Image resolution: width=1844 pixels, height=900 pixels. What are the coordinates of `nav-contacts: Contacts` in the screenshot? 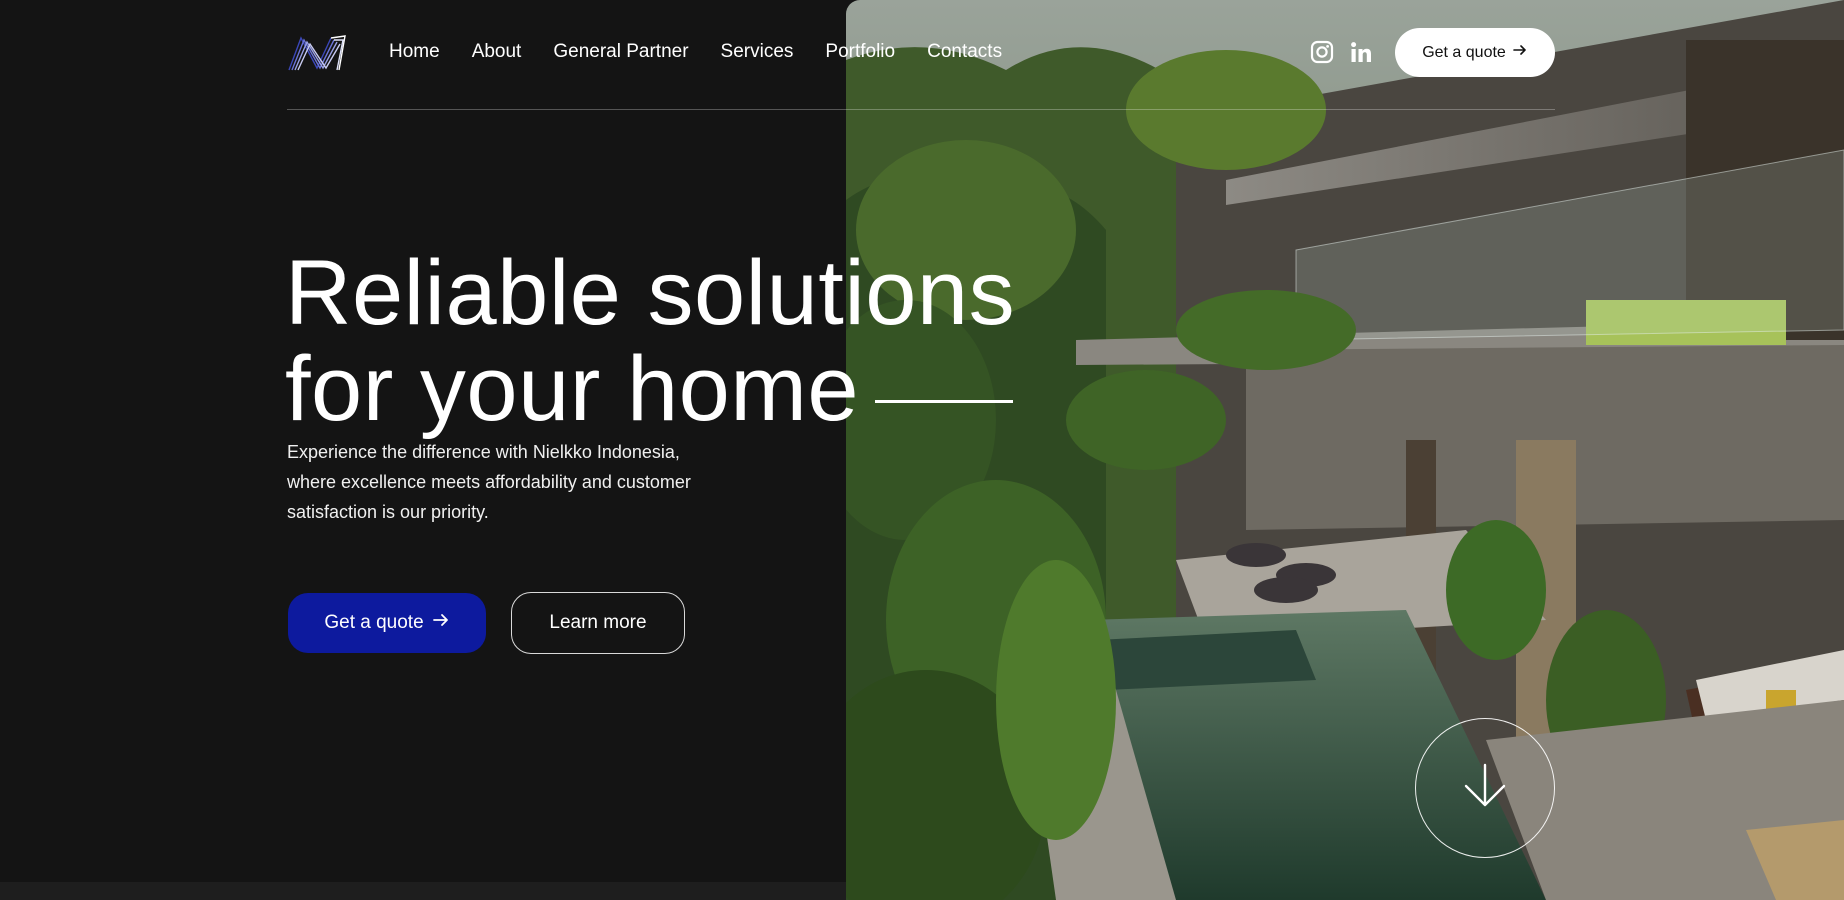 It's located at (964, 52).